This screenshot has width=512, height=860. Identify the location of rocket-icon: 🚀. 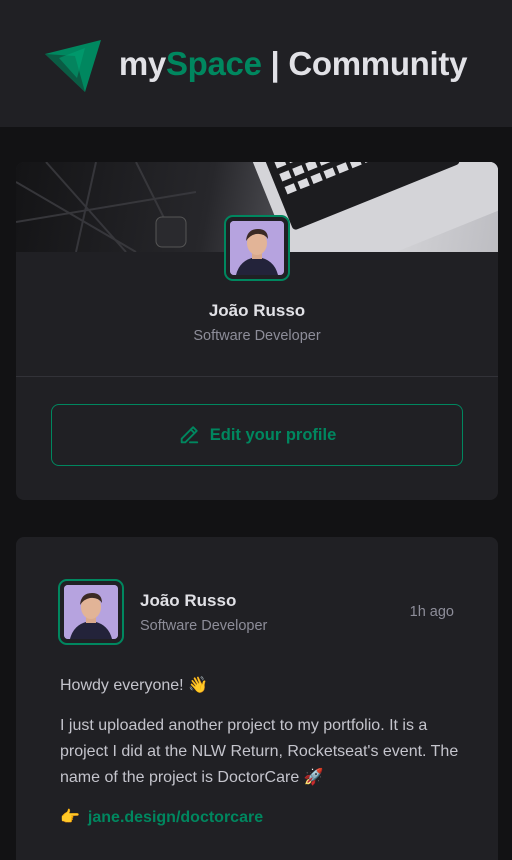
(313, 777).